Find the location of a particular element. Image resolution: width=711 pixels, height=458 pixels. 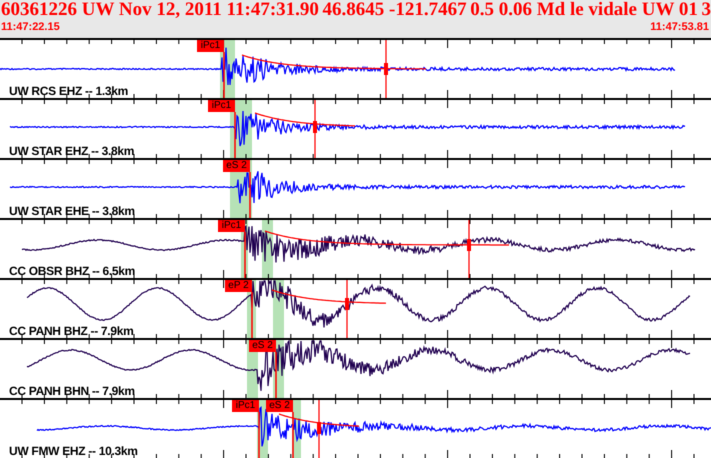

station-channel-label: UW RCS EHZ -- 1.3km is located at coordinates (68, 91).